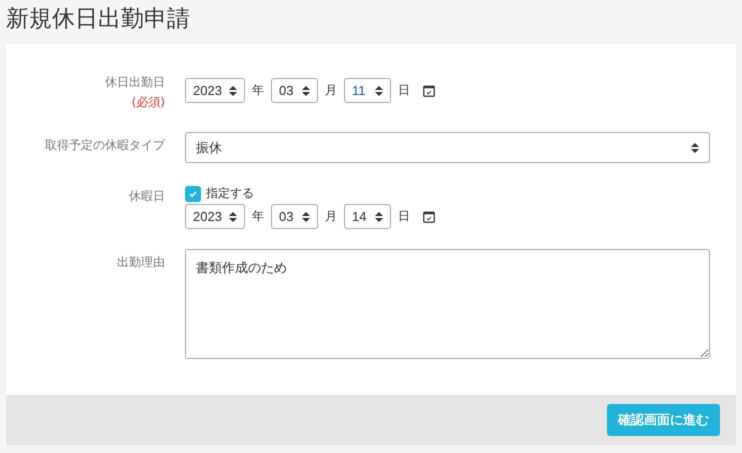  Describe the element at coordinates (98, 19) in the screenshot. I see `page-title: 新規休日出勤申請` at that location.